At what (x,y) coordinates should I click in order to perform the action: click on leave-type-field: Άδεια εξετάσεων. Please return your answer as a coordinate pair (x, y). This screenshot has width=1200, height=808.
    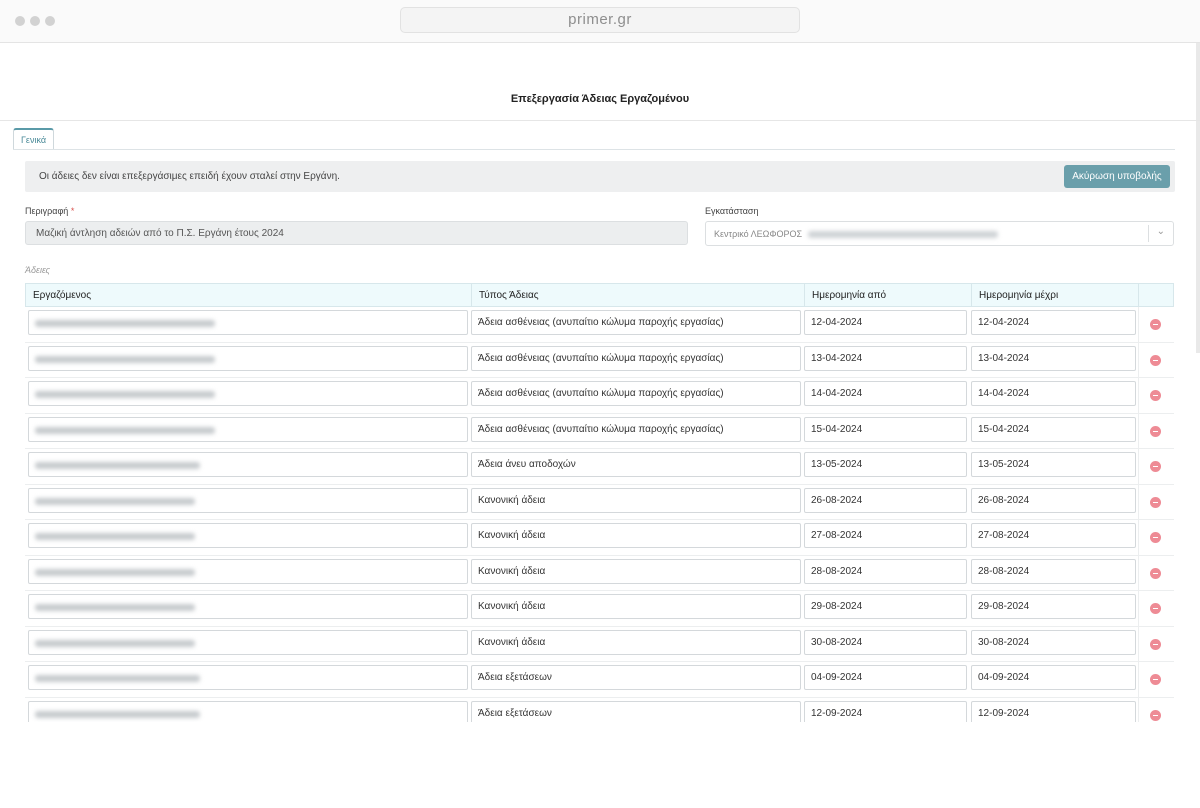
    Looking at the image, I should click on (636, 677).